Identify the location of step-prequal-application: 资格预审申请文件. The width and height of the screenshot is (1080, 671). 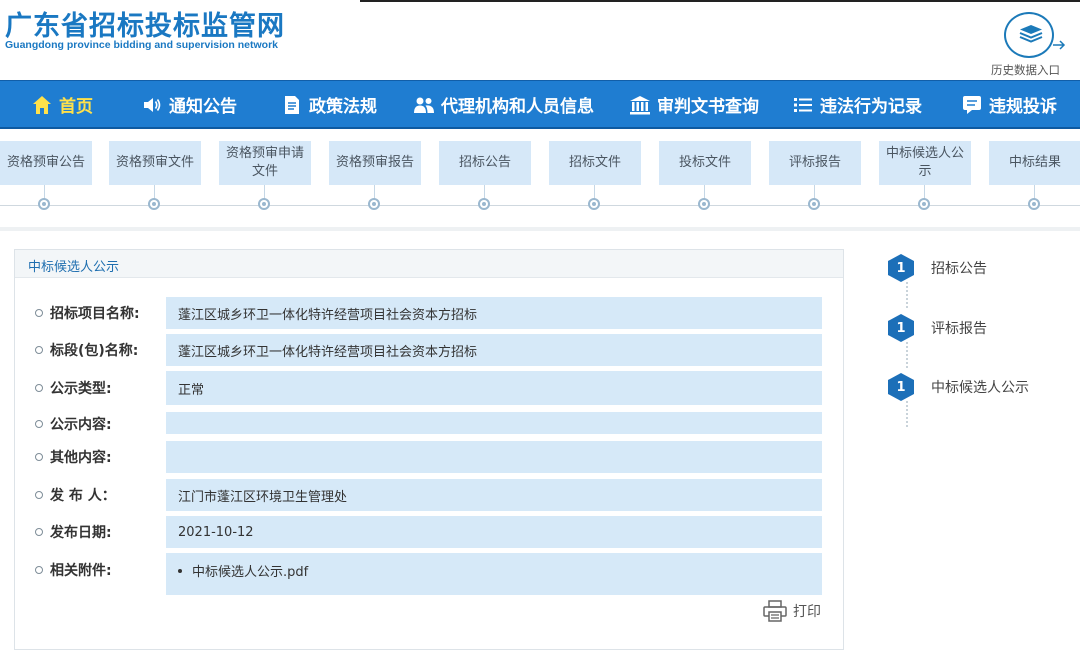
(265, 163).